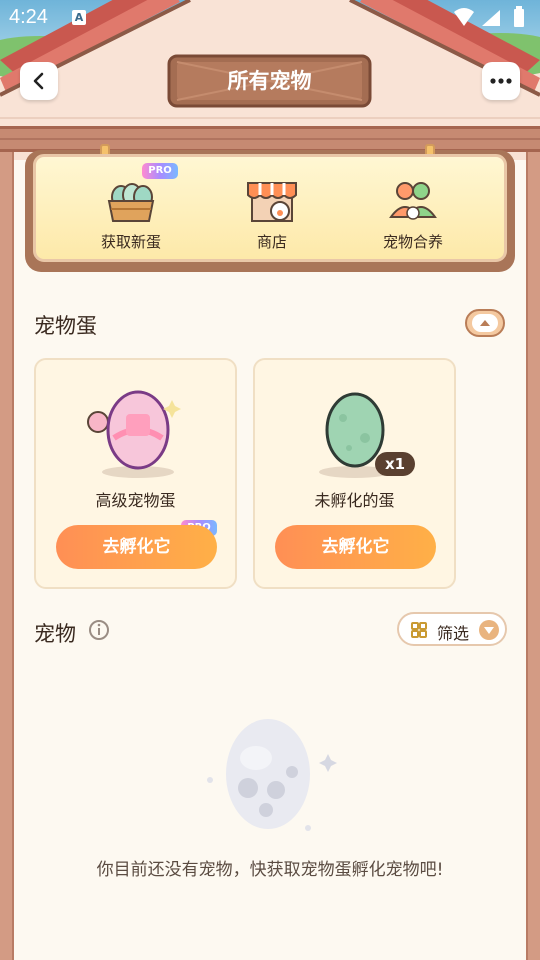 The width and height of the screenshot is (540, 960). Describe the element at coordinates (413, 201) in the screenshot. I see `pet-group-icon` at that location.